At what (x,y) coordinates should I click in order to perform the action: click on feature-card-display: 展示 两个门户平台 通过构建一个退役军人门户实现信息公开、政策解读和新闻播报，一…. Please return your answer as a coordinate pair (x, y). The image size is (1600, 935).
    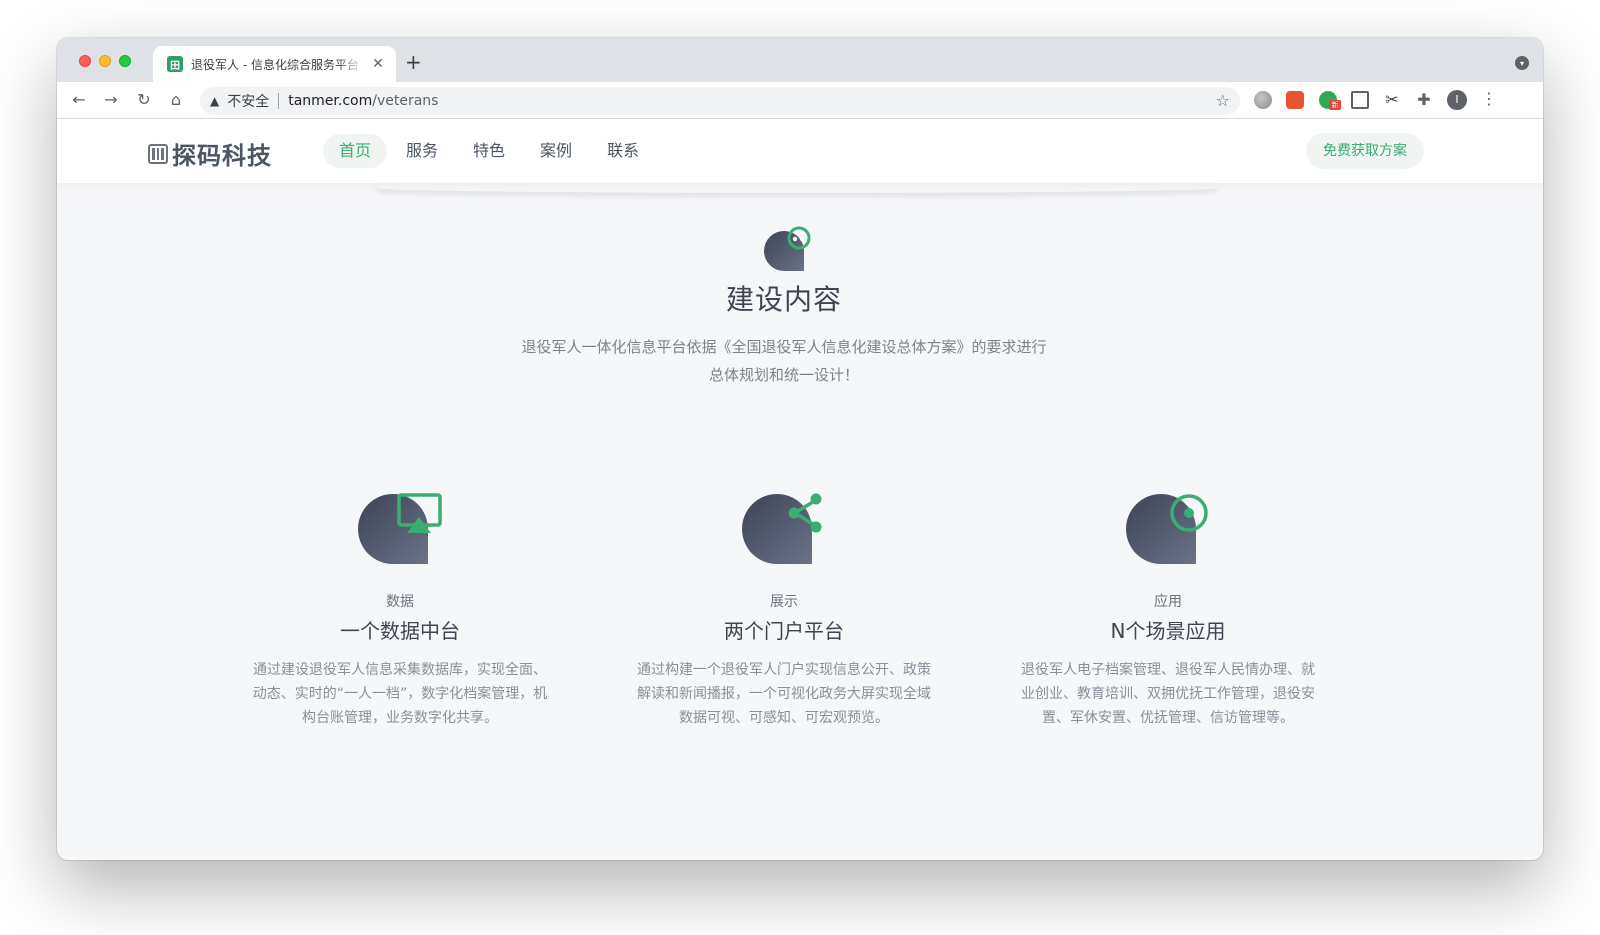
    Looking at the image, I should click on (784, 610).